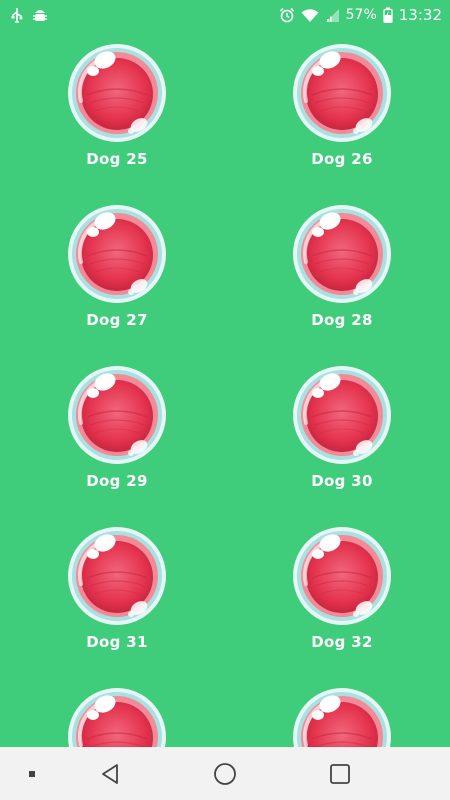  I want to click on grid-item-label: Dog 29, so click(117, 481).